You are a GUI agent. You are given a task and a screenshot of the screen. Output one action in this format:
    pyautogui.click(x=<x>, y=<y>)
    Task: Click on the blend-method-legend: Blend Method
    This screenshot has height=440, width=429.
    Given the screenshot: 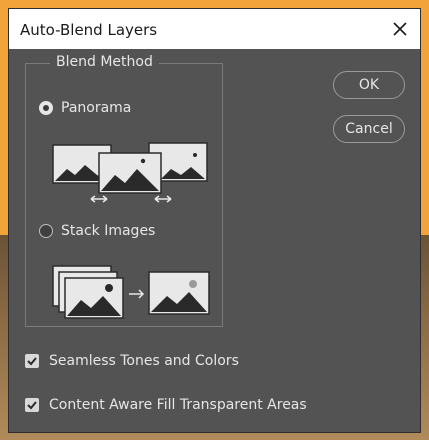 What is the action you would take?
    pyautogui.click(x=104, y=62)
    